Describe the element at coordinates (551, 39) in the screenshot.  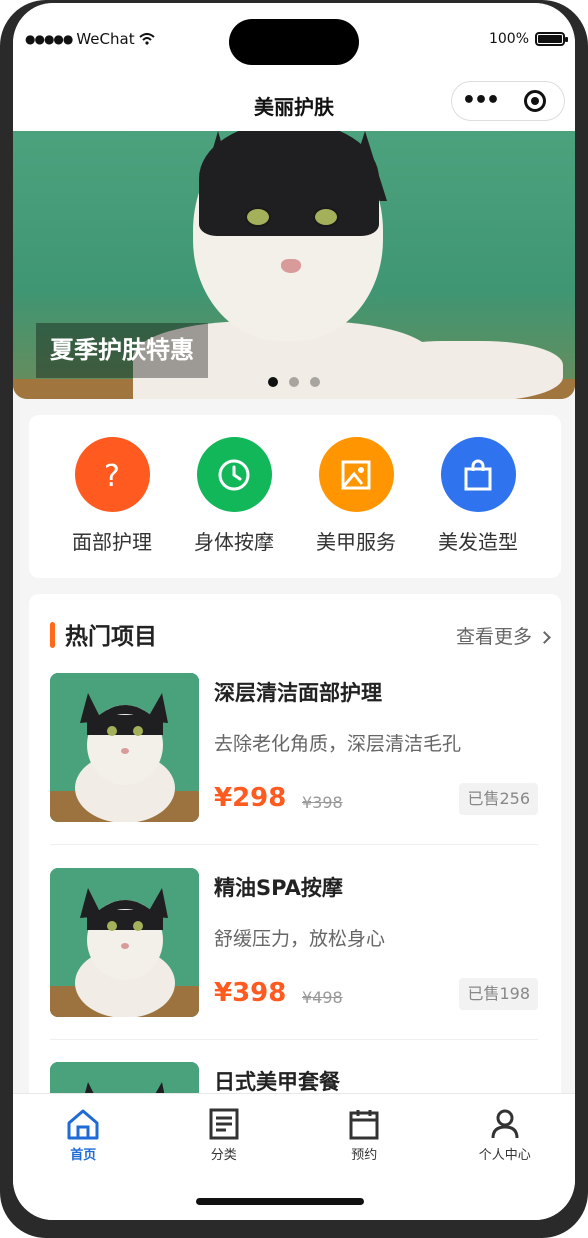
I see `battery-icon` at that location.